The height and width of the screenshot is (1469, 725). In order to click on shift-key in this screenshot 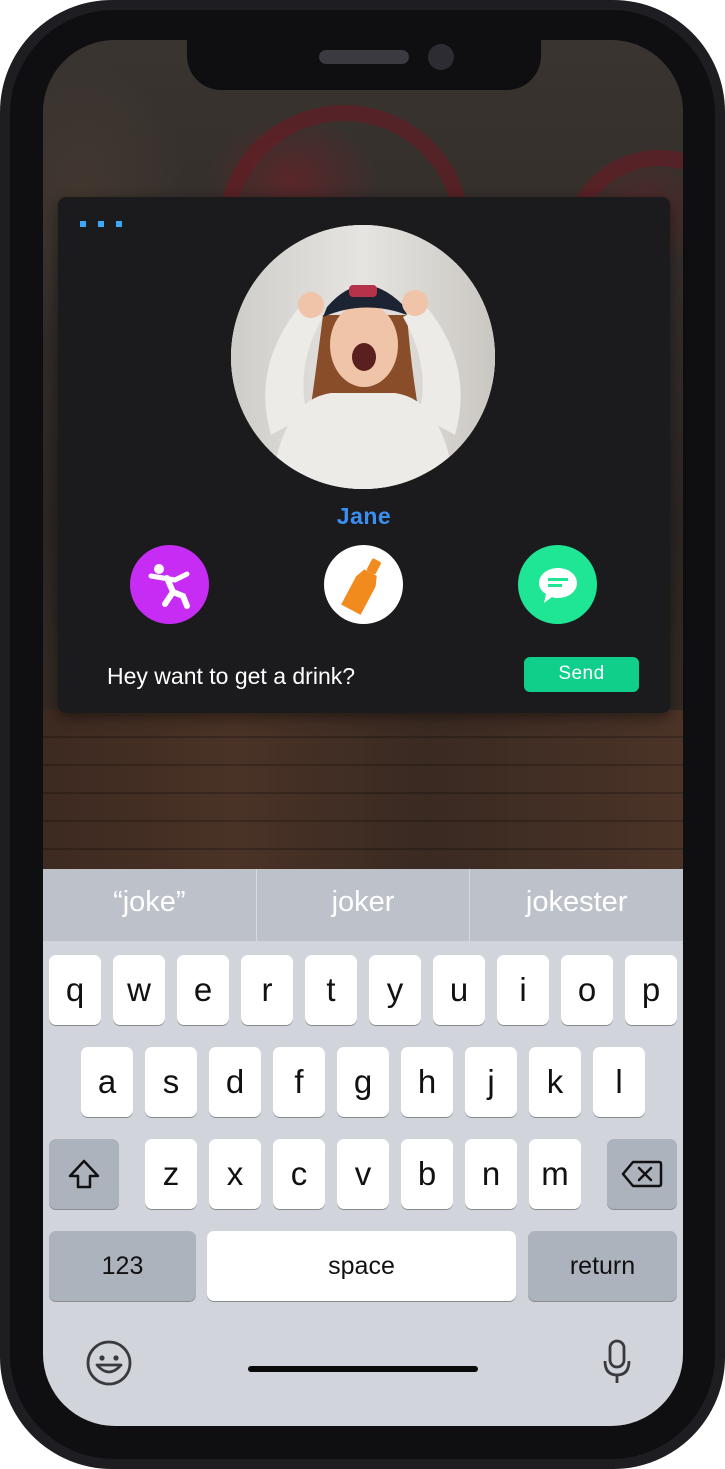, I will do `click(84, 1174)`.